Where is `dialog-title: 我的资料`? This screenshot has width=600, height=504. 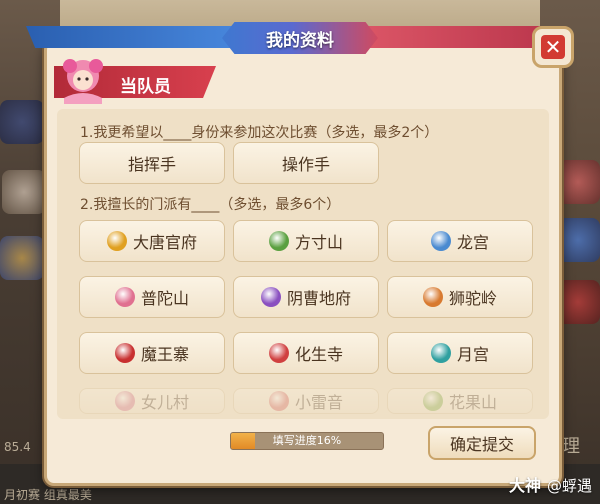
dialog-title: 我的资料 is located at coordinates (300, 40).